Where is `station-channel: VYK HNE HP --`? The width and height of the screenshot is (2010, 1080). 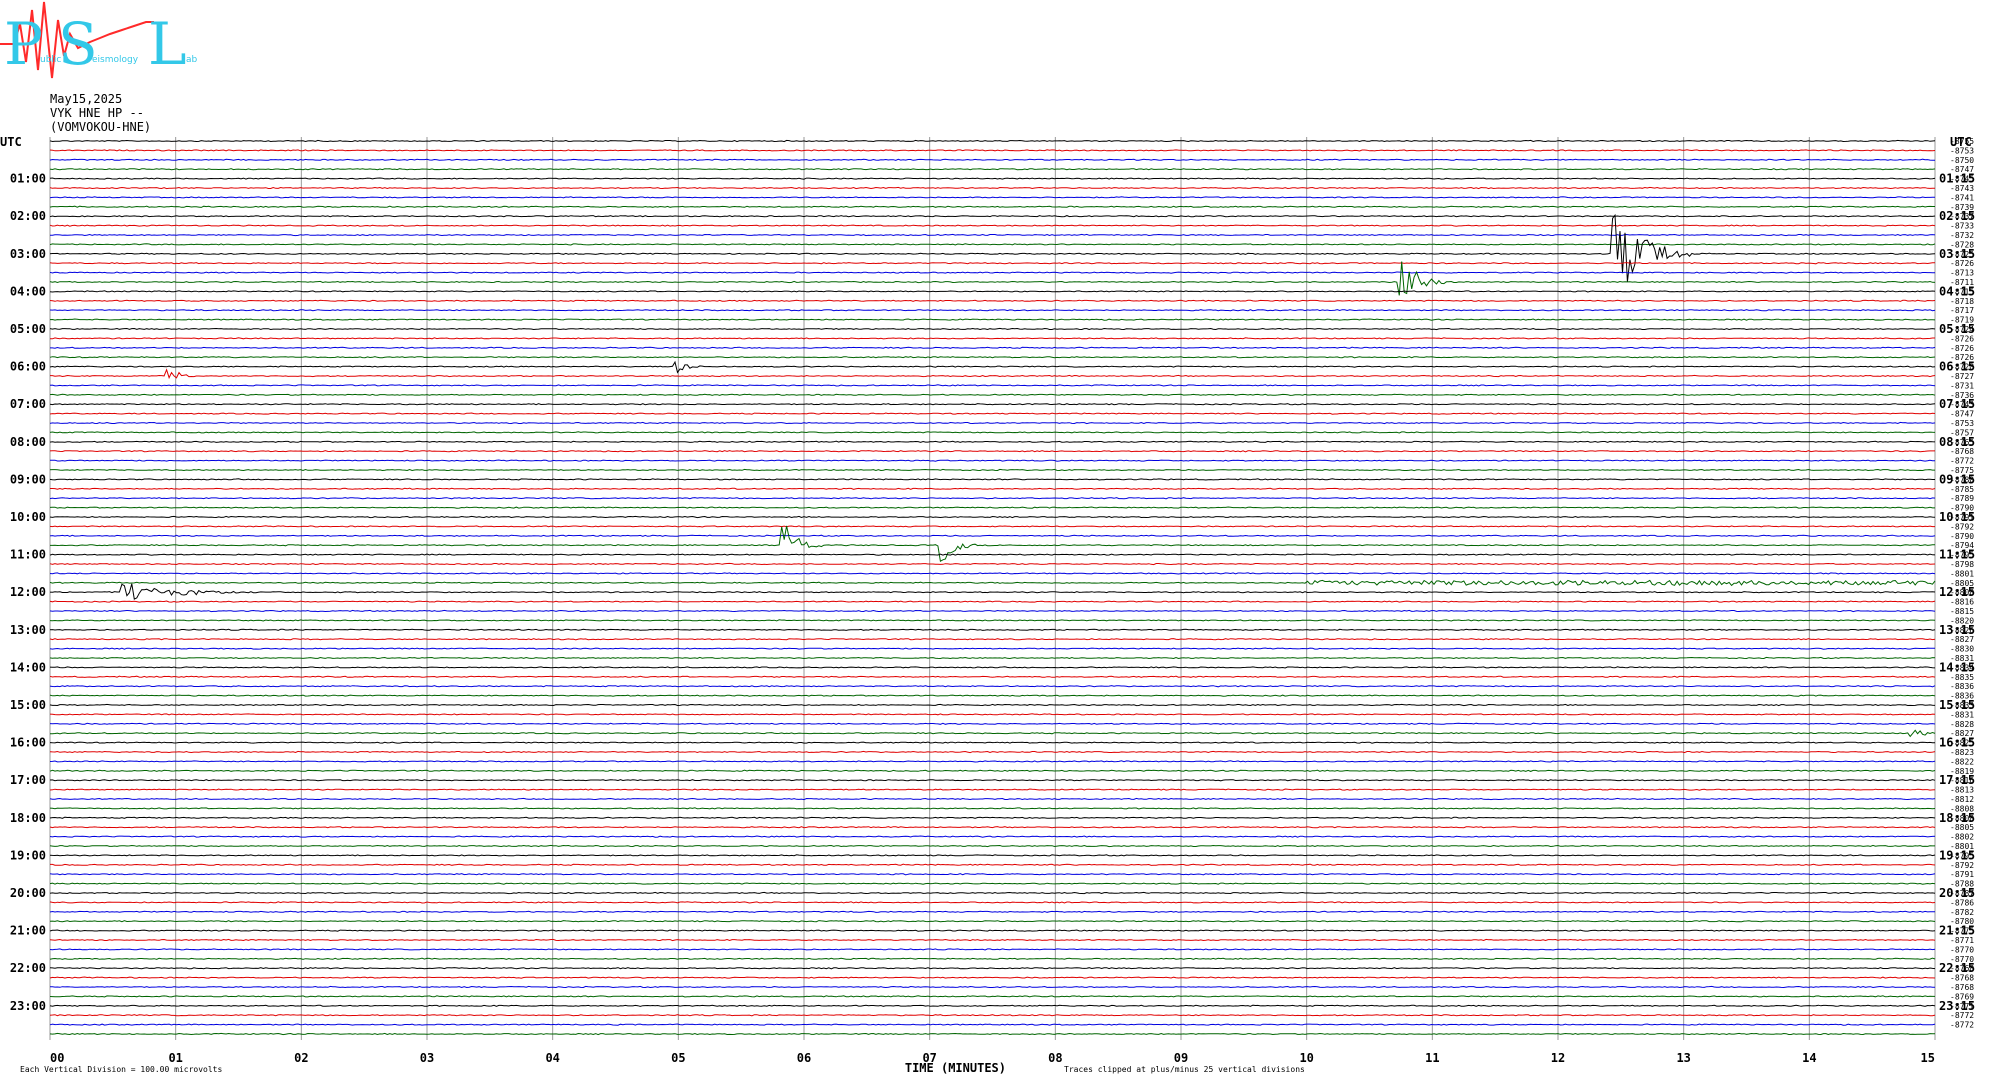 station-channel: VYK HNE HP -- is located at coordinates (97, 113).